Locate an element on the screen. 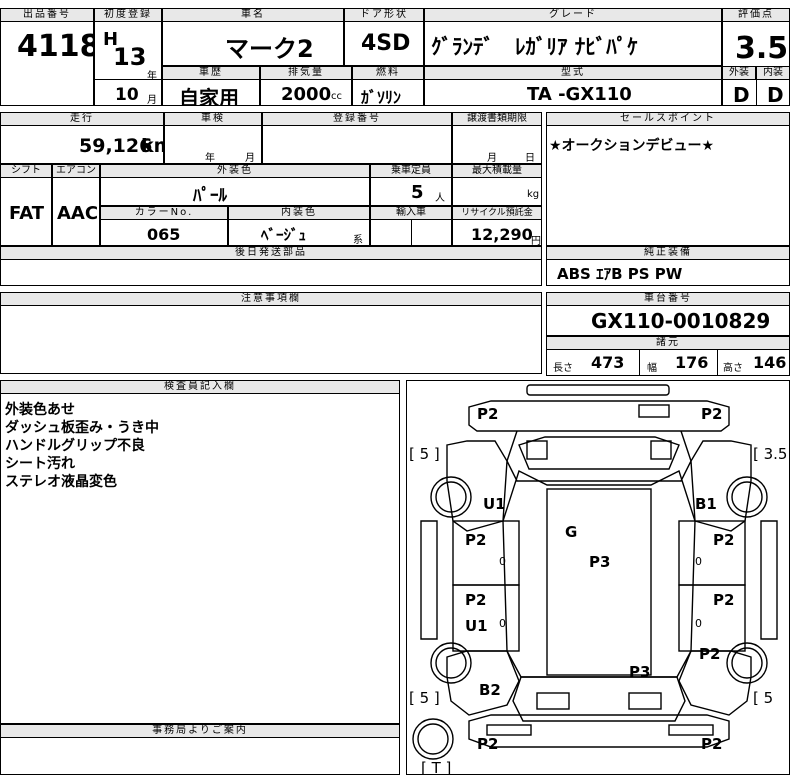  score-label: 評価点 is located at coordinates (756, 15).